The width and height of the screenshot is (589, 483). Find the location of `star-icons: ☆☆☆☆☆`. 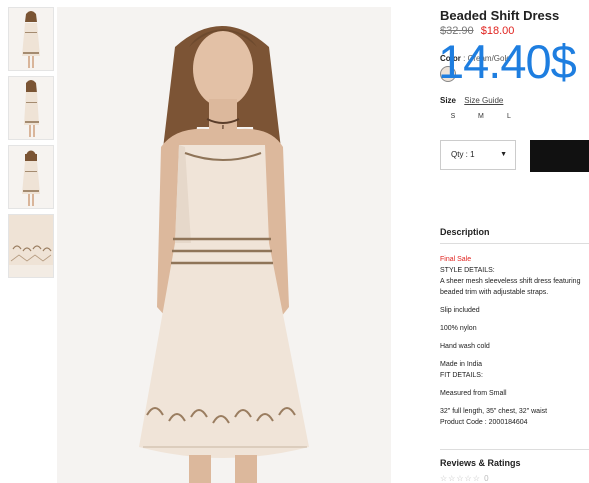

star-icons: ☆☆☆☆☆ is located at coordinates (460, 478).